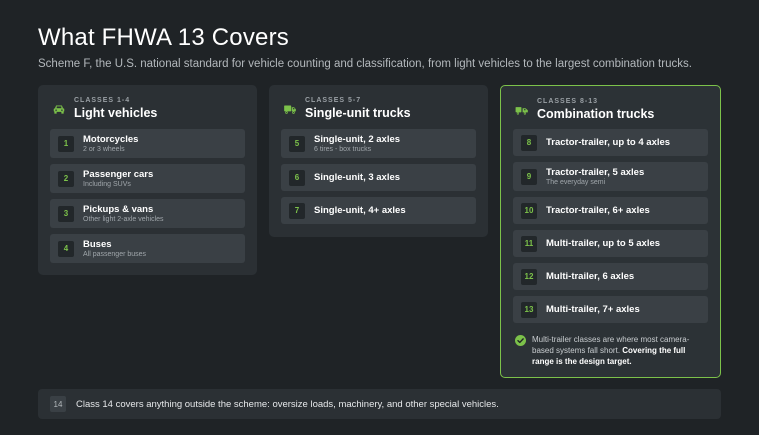  Describe the element at coordinates (290, 109) in the screenshot. I see `truck-icon` at that location.